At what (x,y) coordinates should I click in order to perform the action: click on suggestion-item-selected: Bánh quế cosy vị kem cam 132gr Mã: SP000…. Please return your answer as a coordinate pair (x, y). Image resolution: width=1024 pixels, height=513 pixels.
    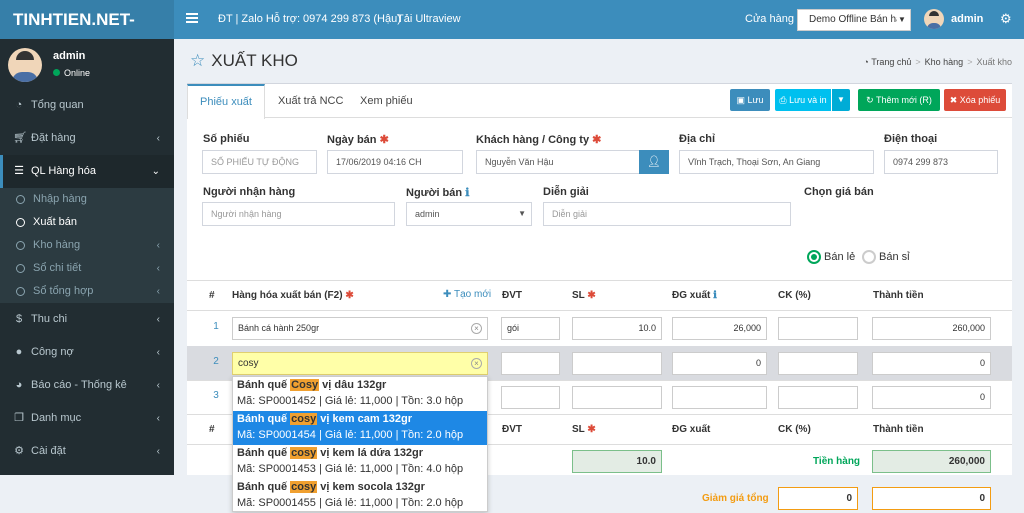
    Looking at the image, I should click on (360, 428).